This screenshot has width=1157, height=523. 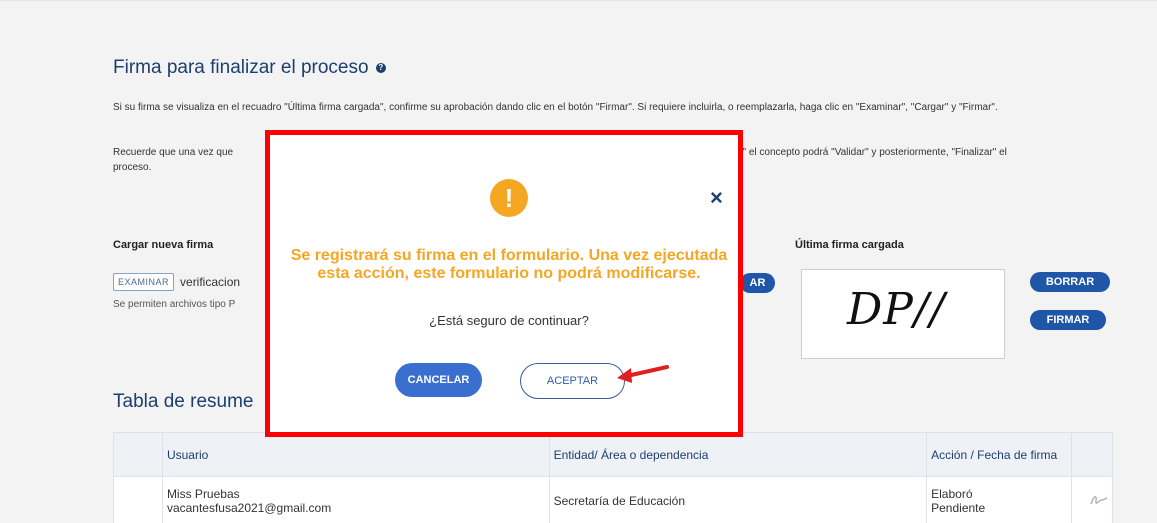 What do you see at coordinates (163, 245) in the screenshot?
I see `upload-label: Cargar nueva firma` at bounding box center [163, 245].